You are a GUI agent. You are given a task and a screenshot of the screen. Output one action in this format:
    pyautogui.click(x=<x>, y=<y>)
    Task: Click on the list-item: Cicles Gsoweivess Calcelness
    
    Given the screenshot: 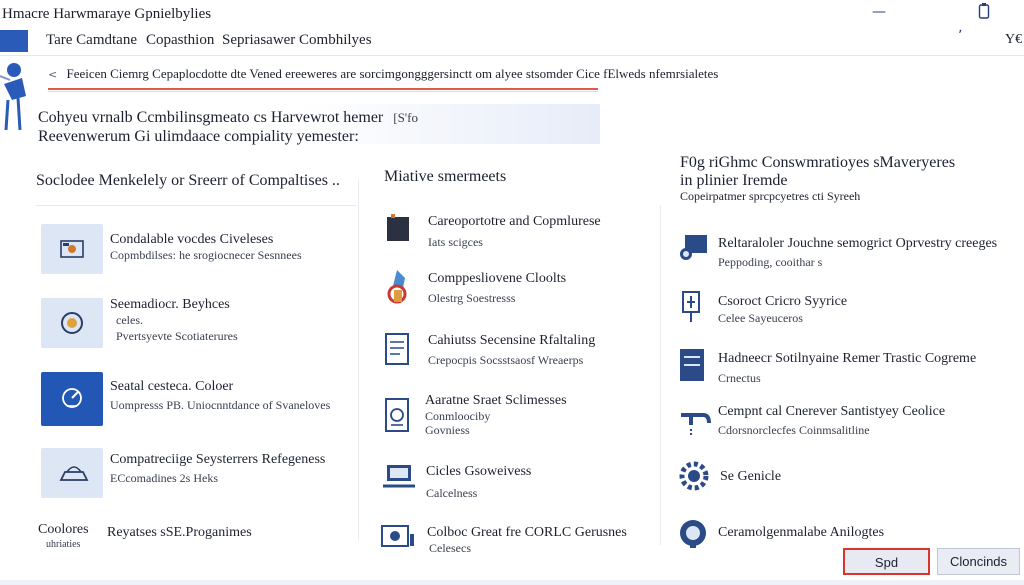 What is the action you would take?
    pyautogui.click(x=478, y=482)
    